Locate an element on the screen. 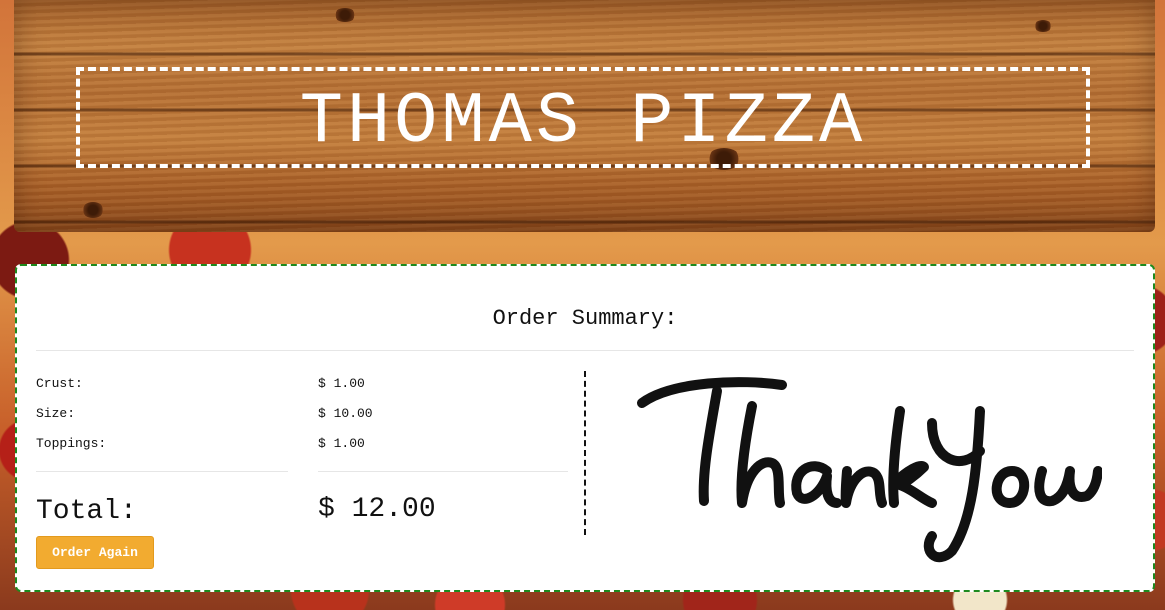  order-again-button: Order Again is located at coordinates (95, 552).